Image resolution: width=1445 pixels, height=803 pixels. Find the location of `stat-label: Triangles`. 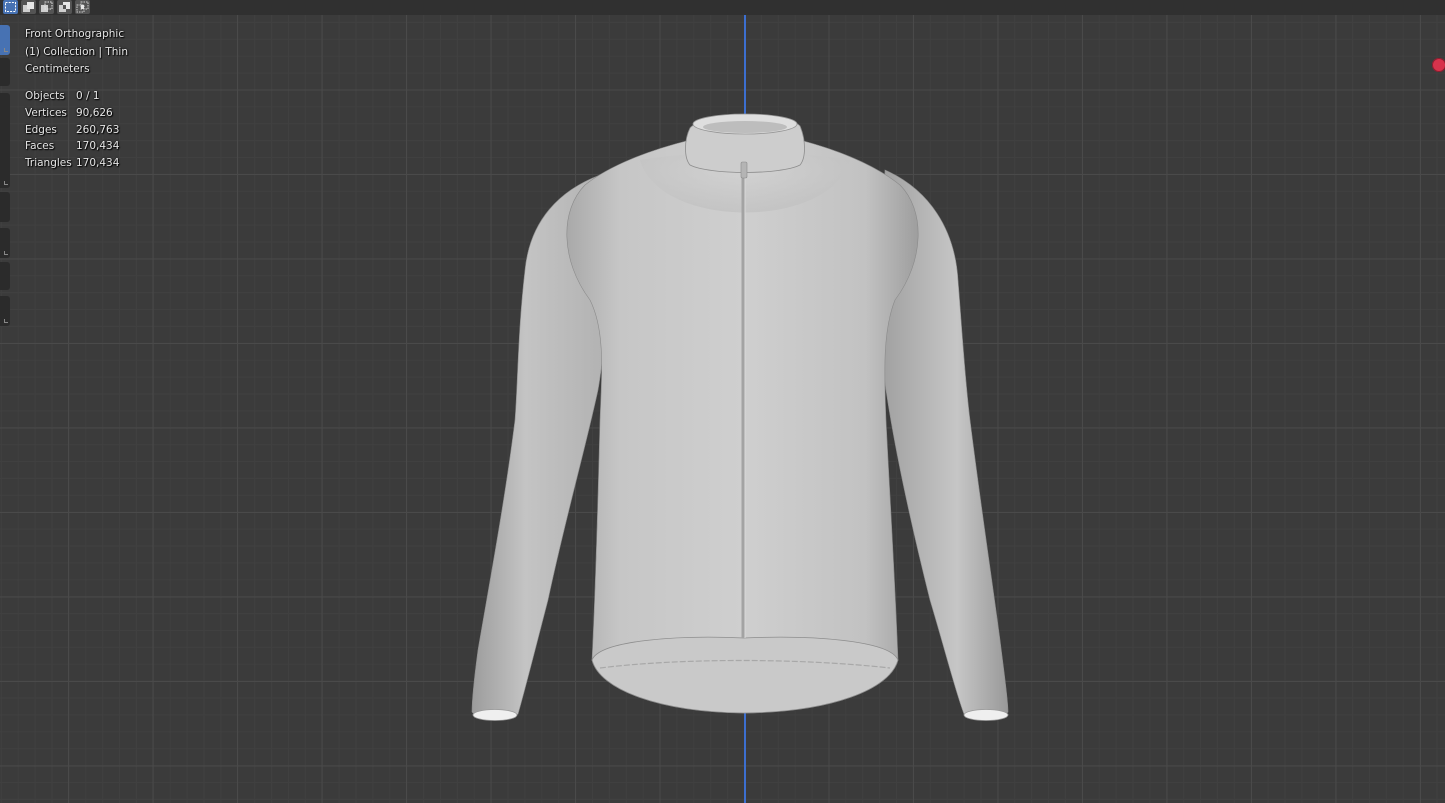

stat-label: Triangles is located at coordinates (48, 163).